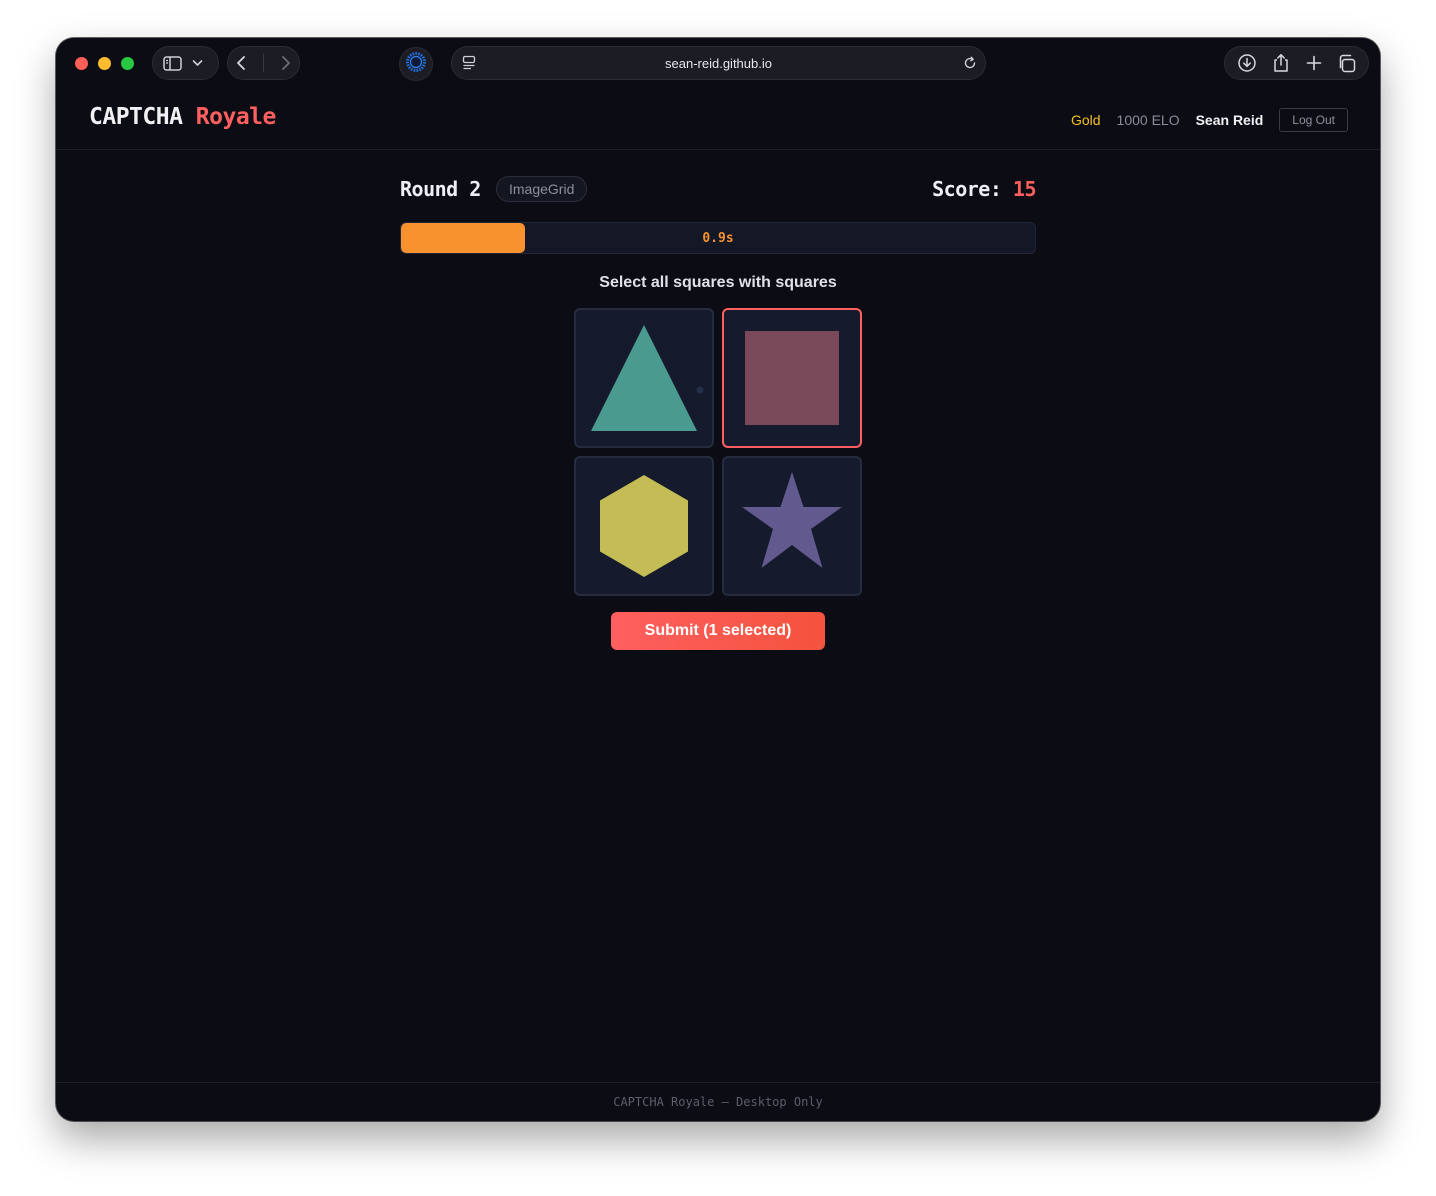  Describe the element at coordinates (241, 63) in the screenshot. I see `back-button` at that location.